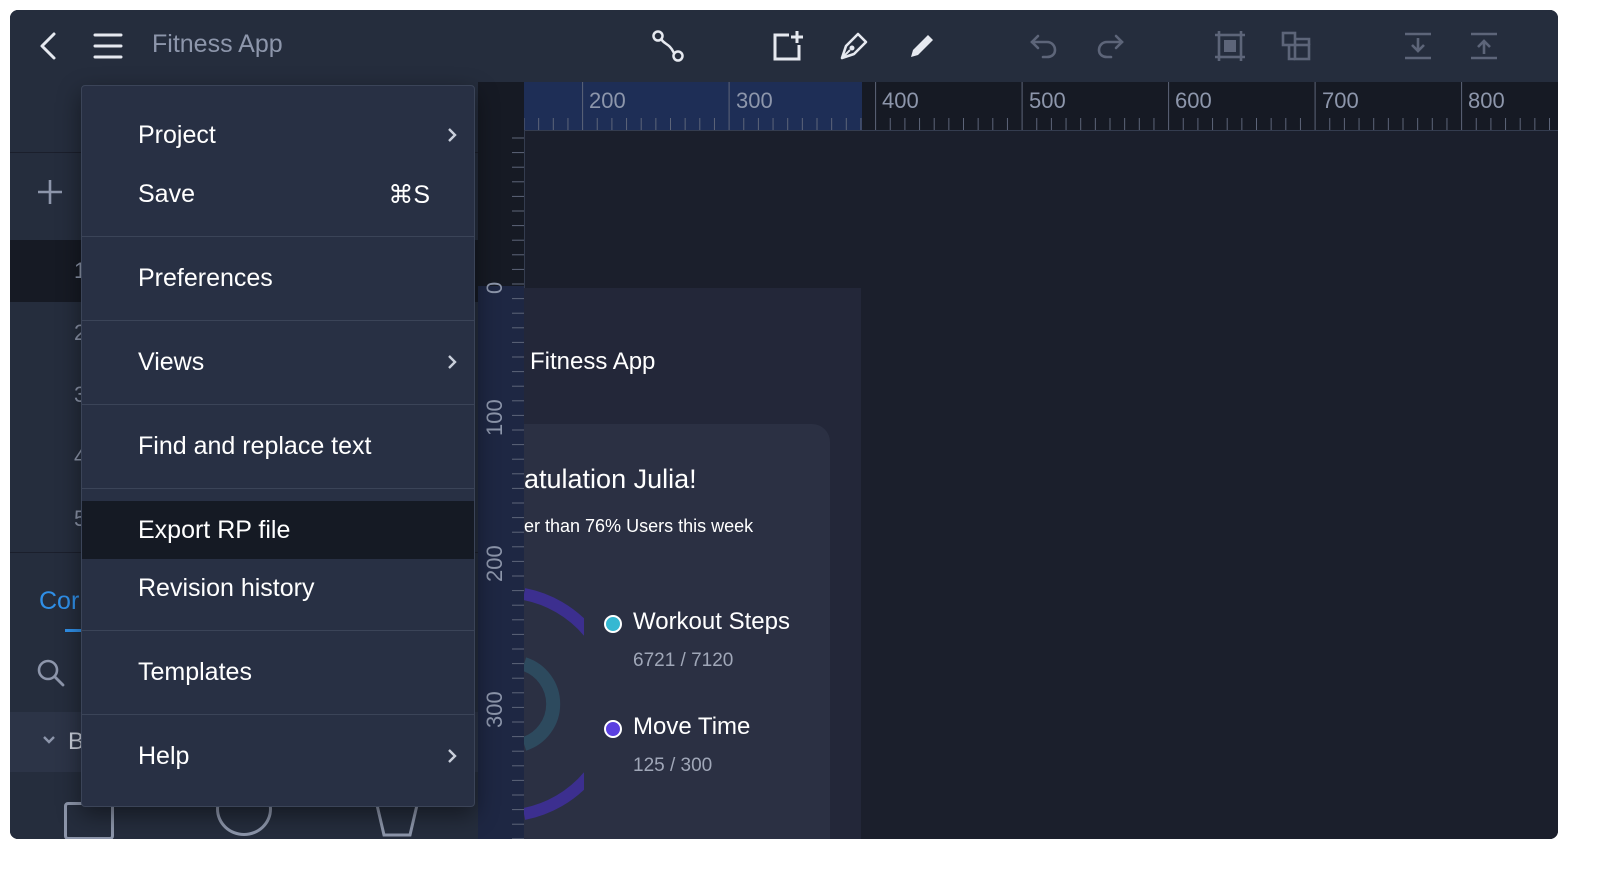 This screenshot has height=870, width=1606. What do you see at coordinates (554, 704) in the screenshot?
I see `progress-ring` at bounding box center [554, 704].